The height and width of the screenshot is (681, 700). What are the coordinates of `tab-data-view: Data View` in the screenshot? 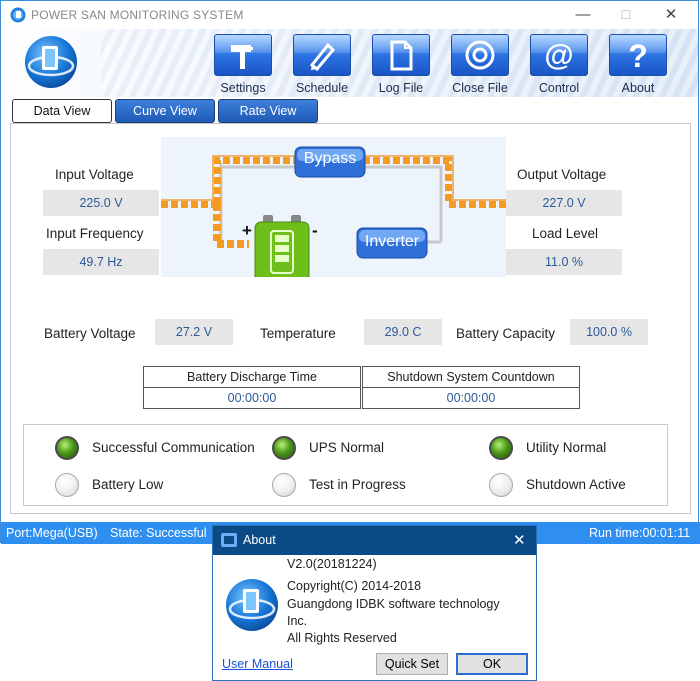 It's located at (62, 111).